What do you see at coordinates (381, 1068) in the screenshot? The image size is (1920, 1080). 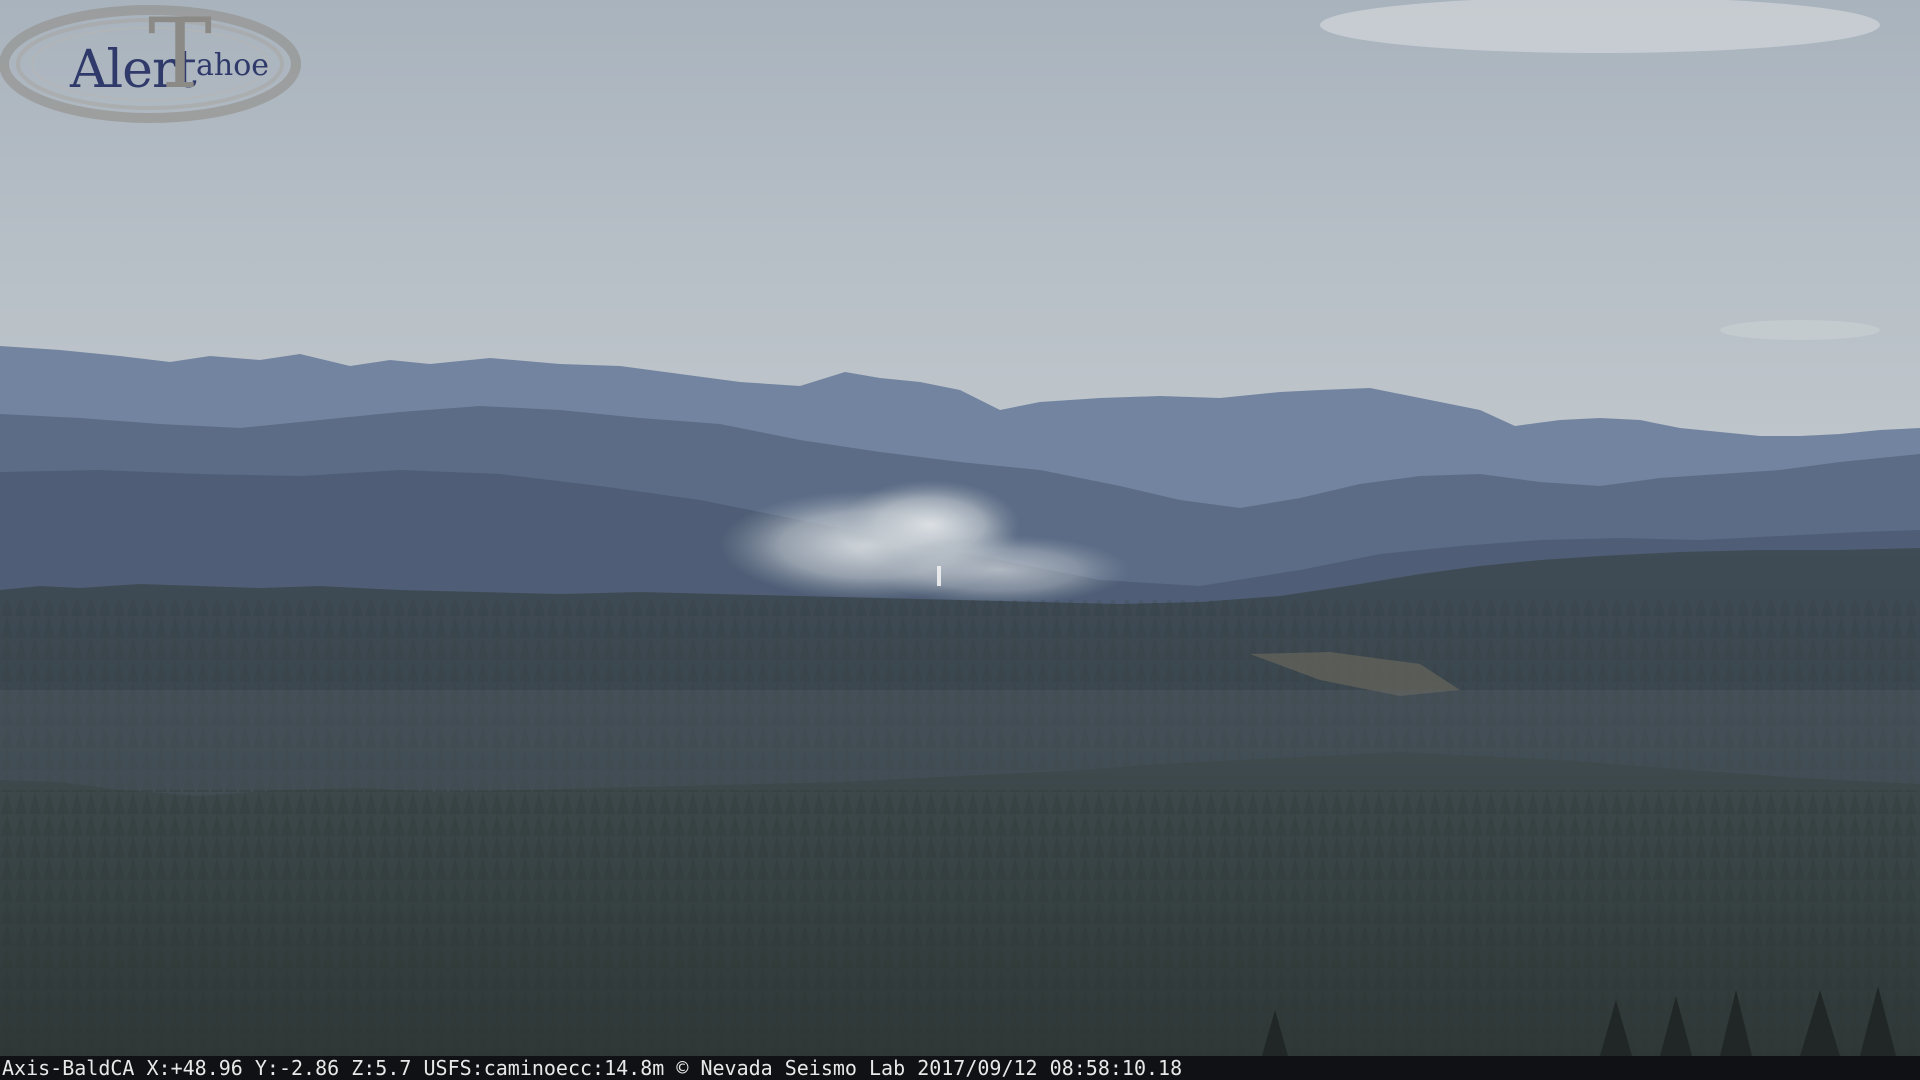 I see `zoom-z: Z:5.7` at bounding box center [381, 1068].